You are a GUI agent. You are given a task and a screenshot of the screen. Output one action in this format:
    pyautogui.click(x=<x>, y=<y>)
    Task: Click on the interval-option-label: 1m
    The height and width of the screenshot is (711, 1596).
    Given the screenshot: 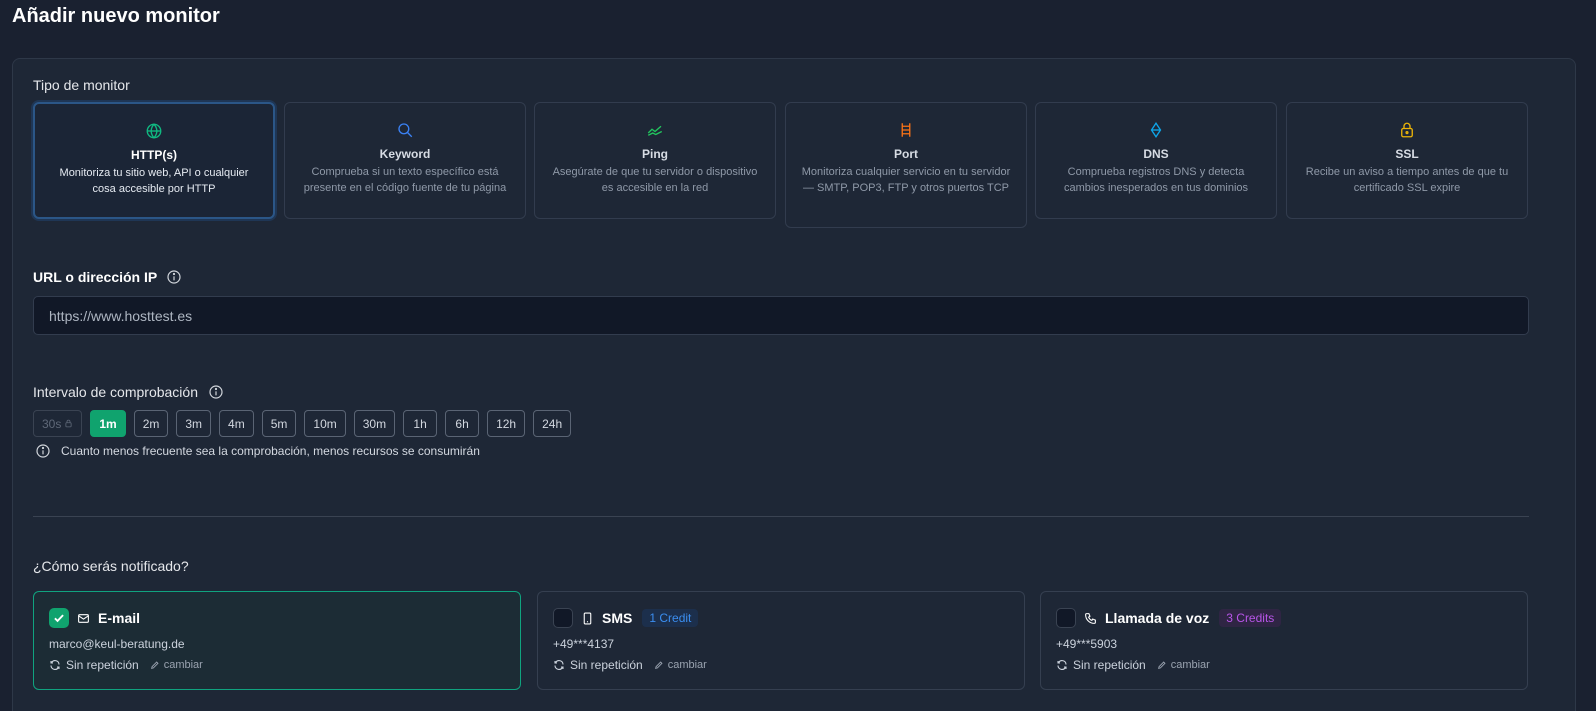 What is the action you would take?
    pyautogui.click(x=108, y=423)
    